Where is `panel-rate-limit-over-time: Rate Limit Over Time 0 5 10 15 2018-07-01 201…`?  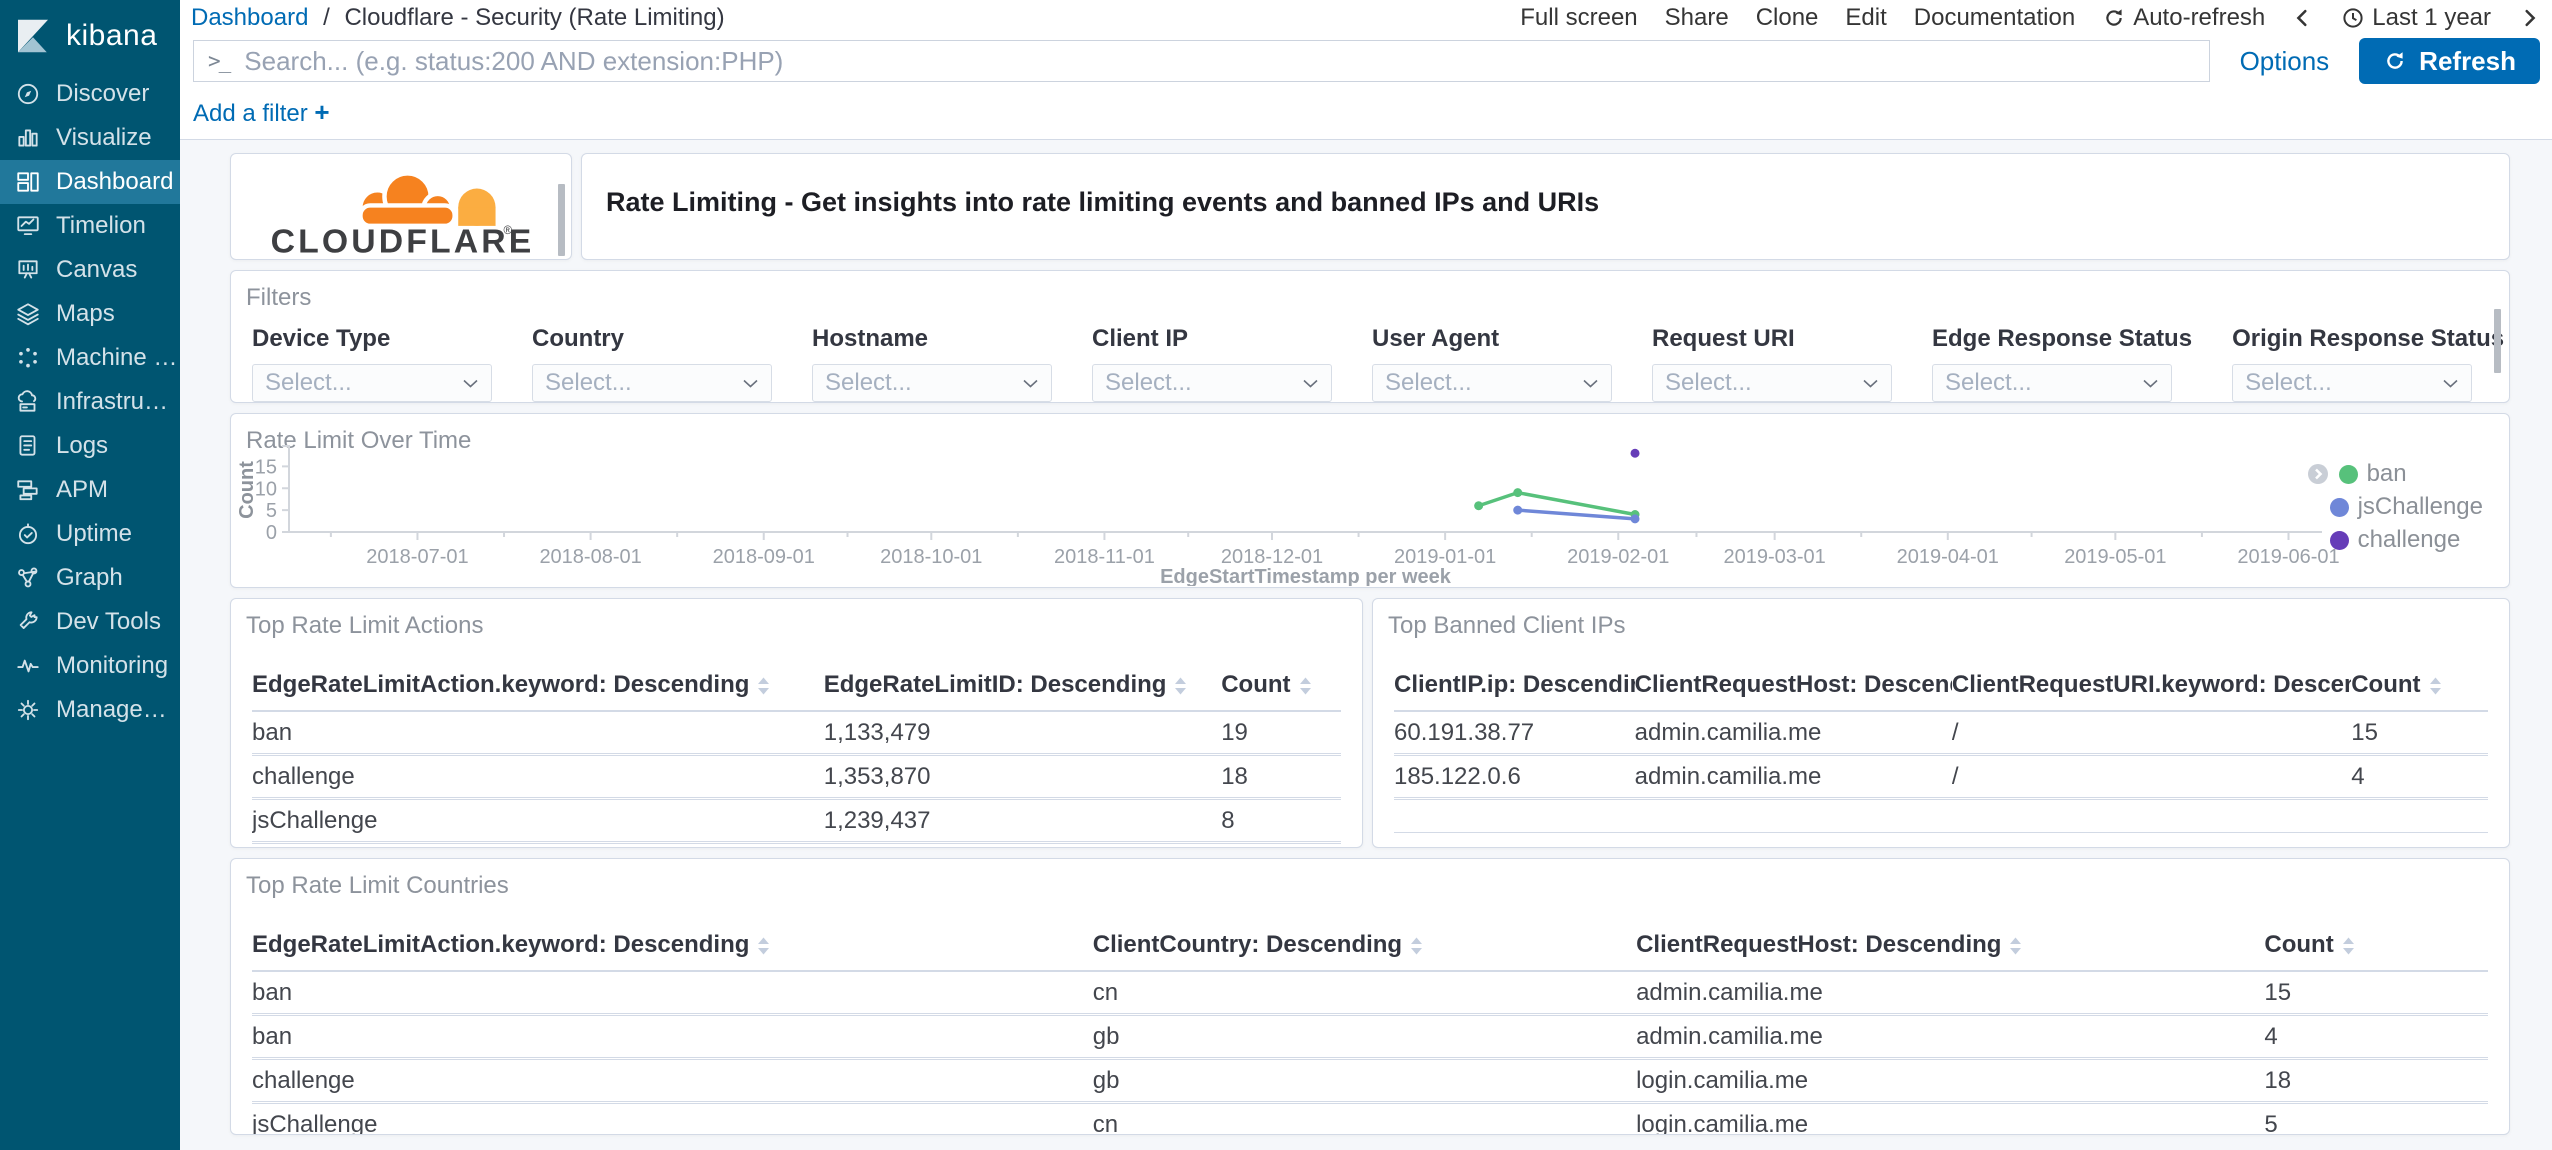 panel-rate-limit-over-time: Rate Limit Over Time 0 5 10 15 2018-07-01 201… is located at coordinates (1370, 500).